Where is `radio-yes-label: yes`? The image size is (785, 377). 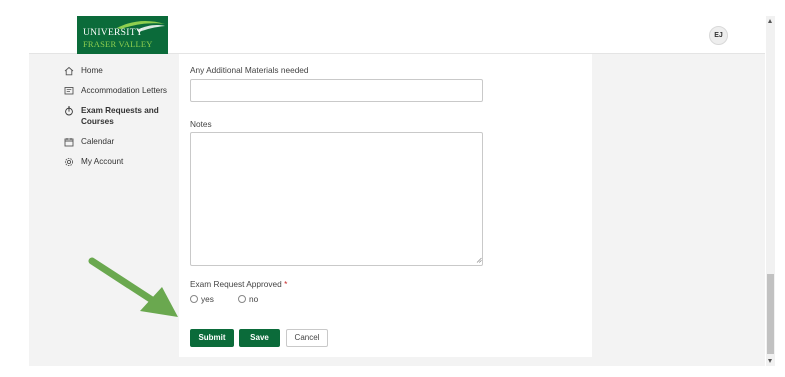
radio-yes-label: yes is located at coordinates (207, 299).